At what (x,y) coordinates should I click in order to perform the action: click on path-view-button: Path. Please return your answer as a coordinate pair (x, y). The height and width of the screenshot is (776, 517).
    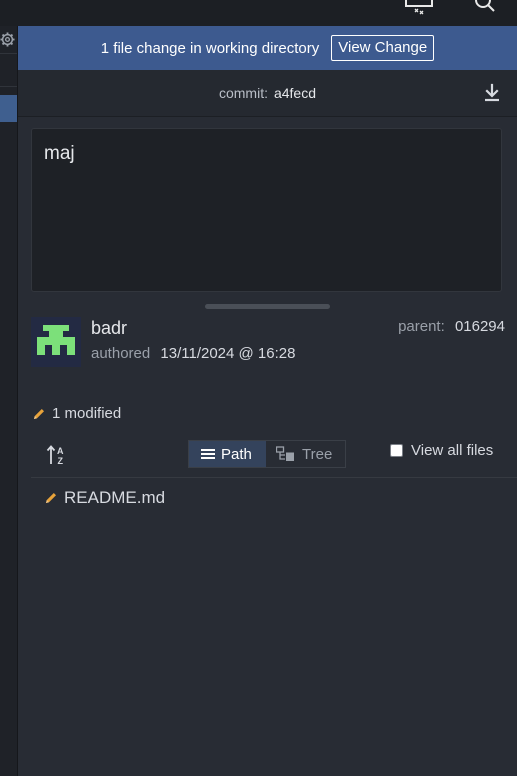
    Looking at the image, I should click on (228, 454).